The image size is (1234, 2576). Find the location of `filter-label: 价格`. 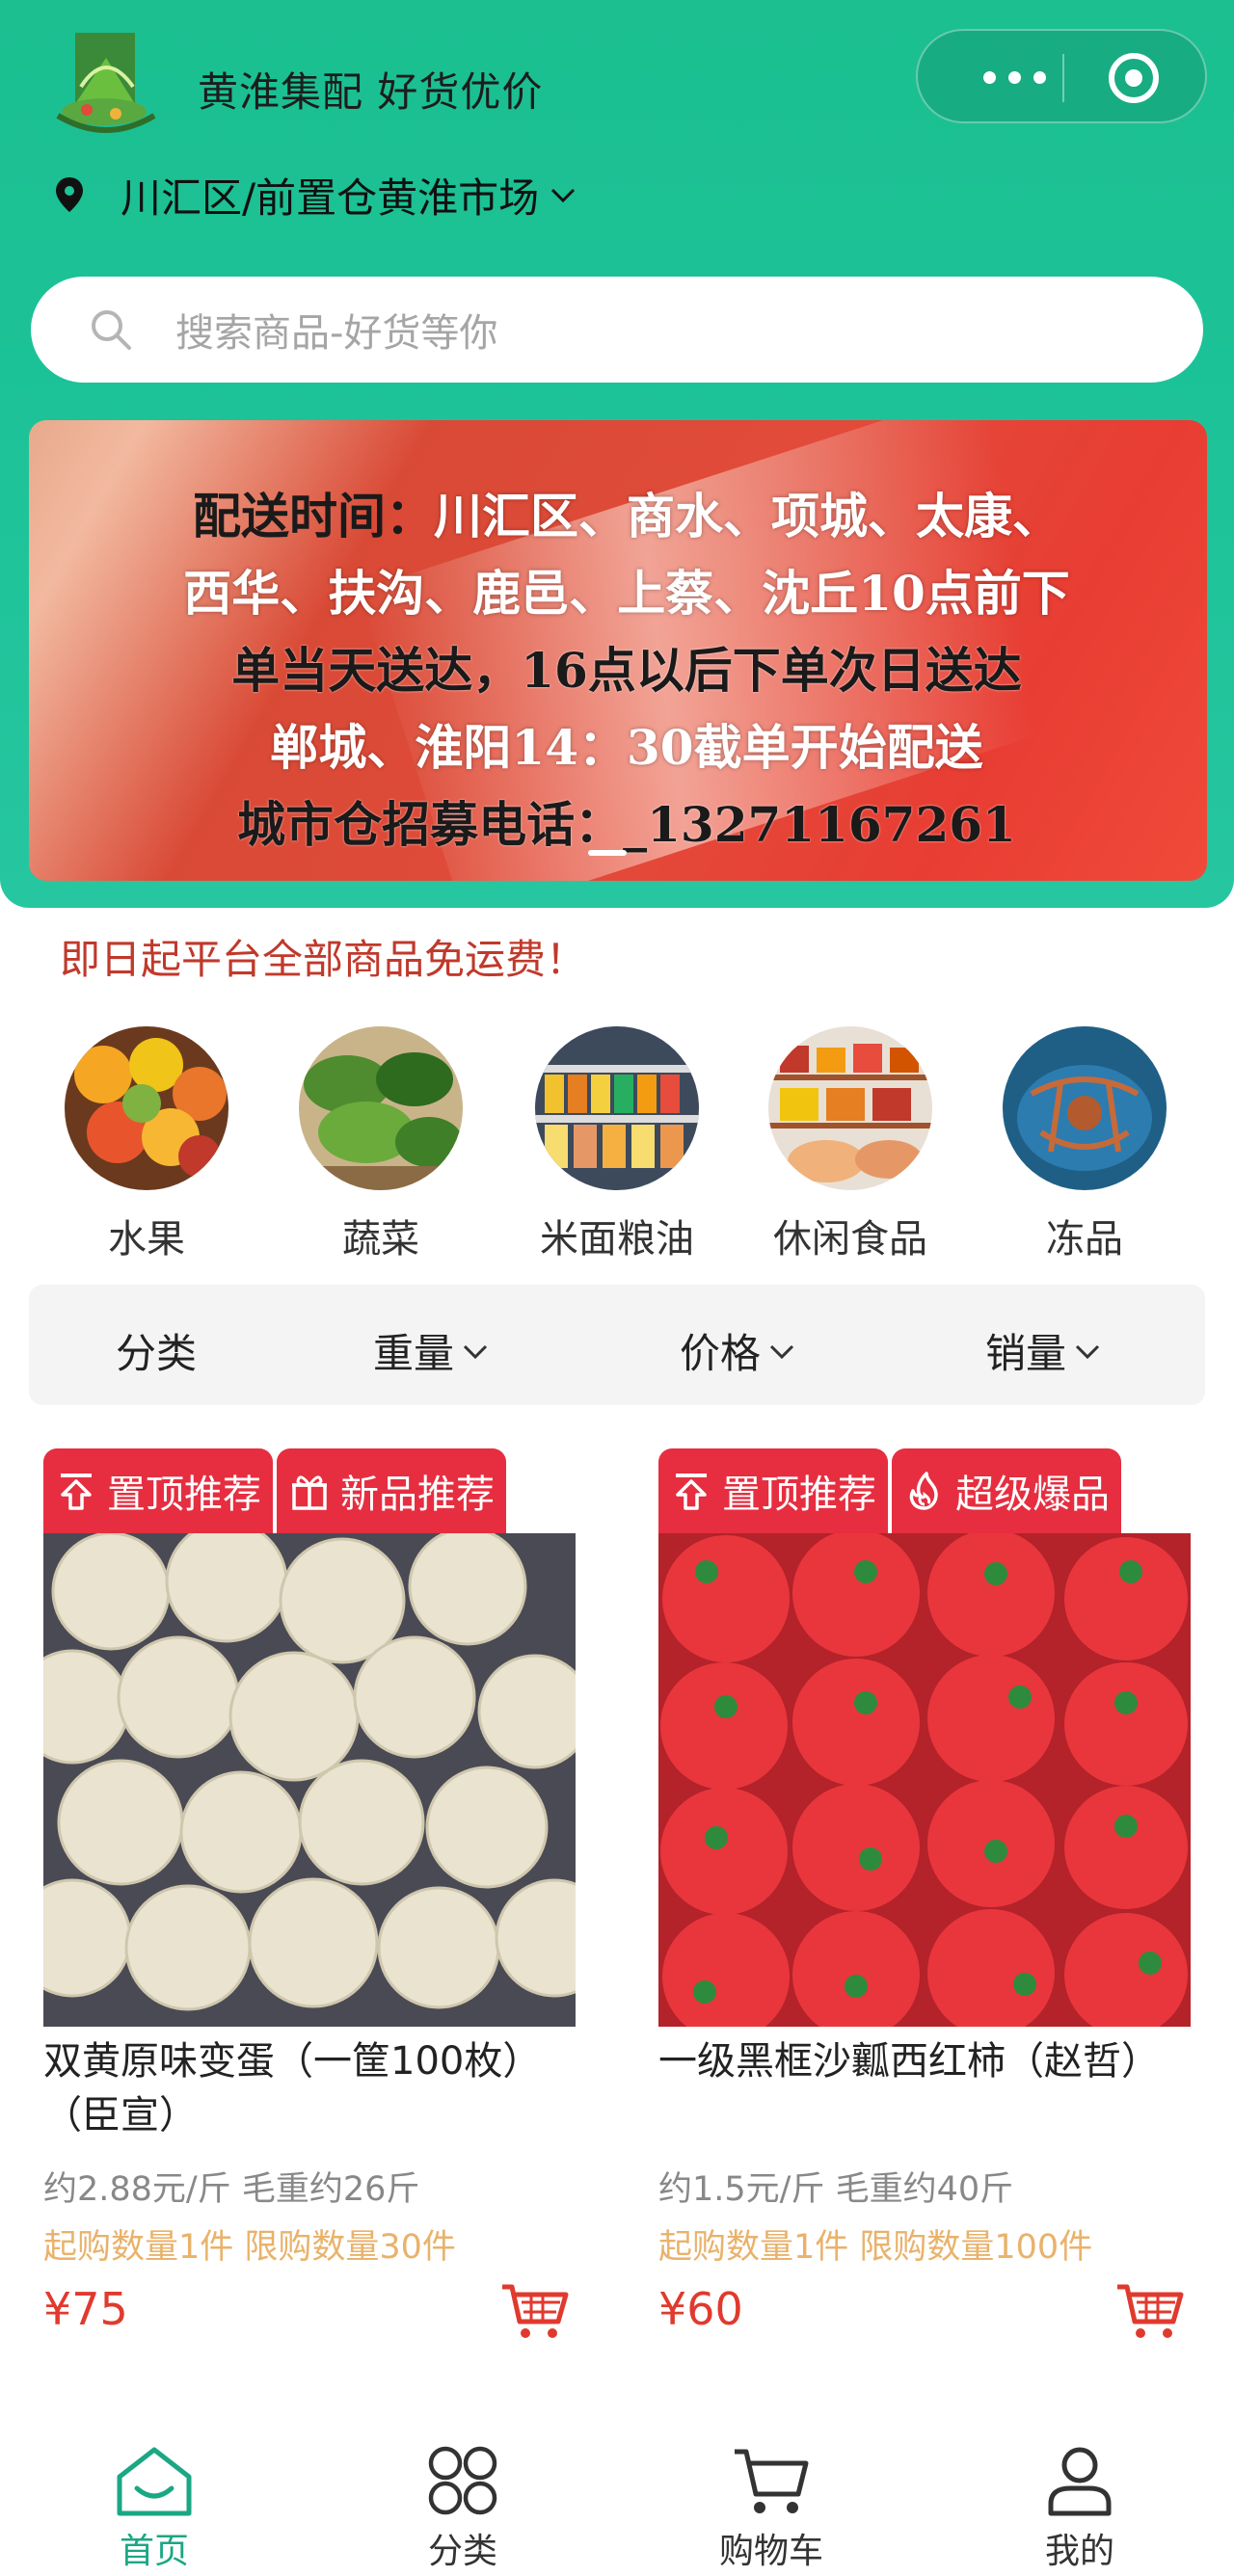

filter-label: 价格 is located at coordinates (721, 1354).